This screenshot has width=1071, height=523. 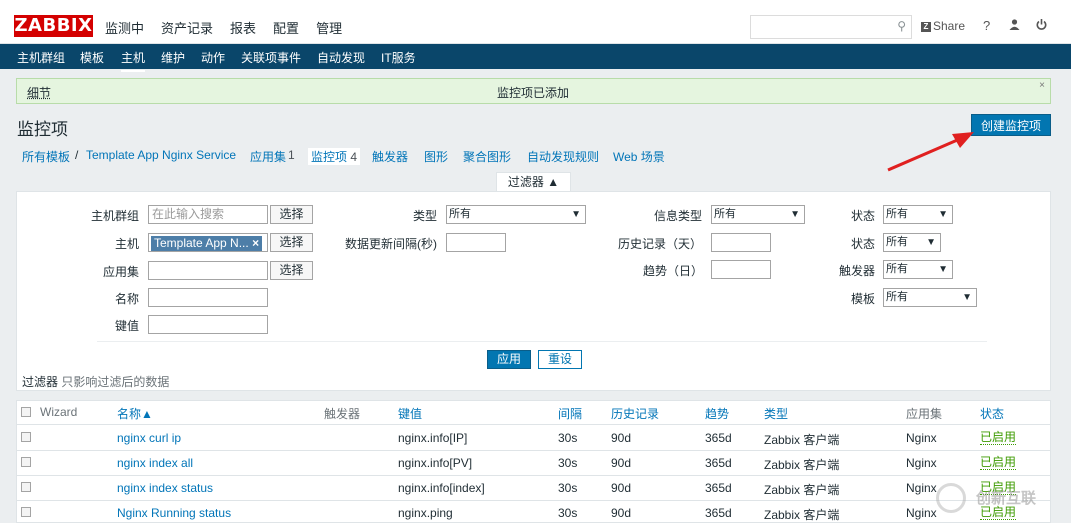 I want to click on header-trends: 趋势, so click(x=717, y=413).